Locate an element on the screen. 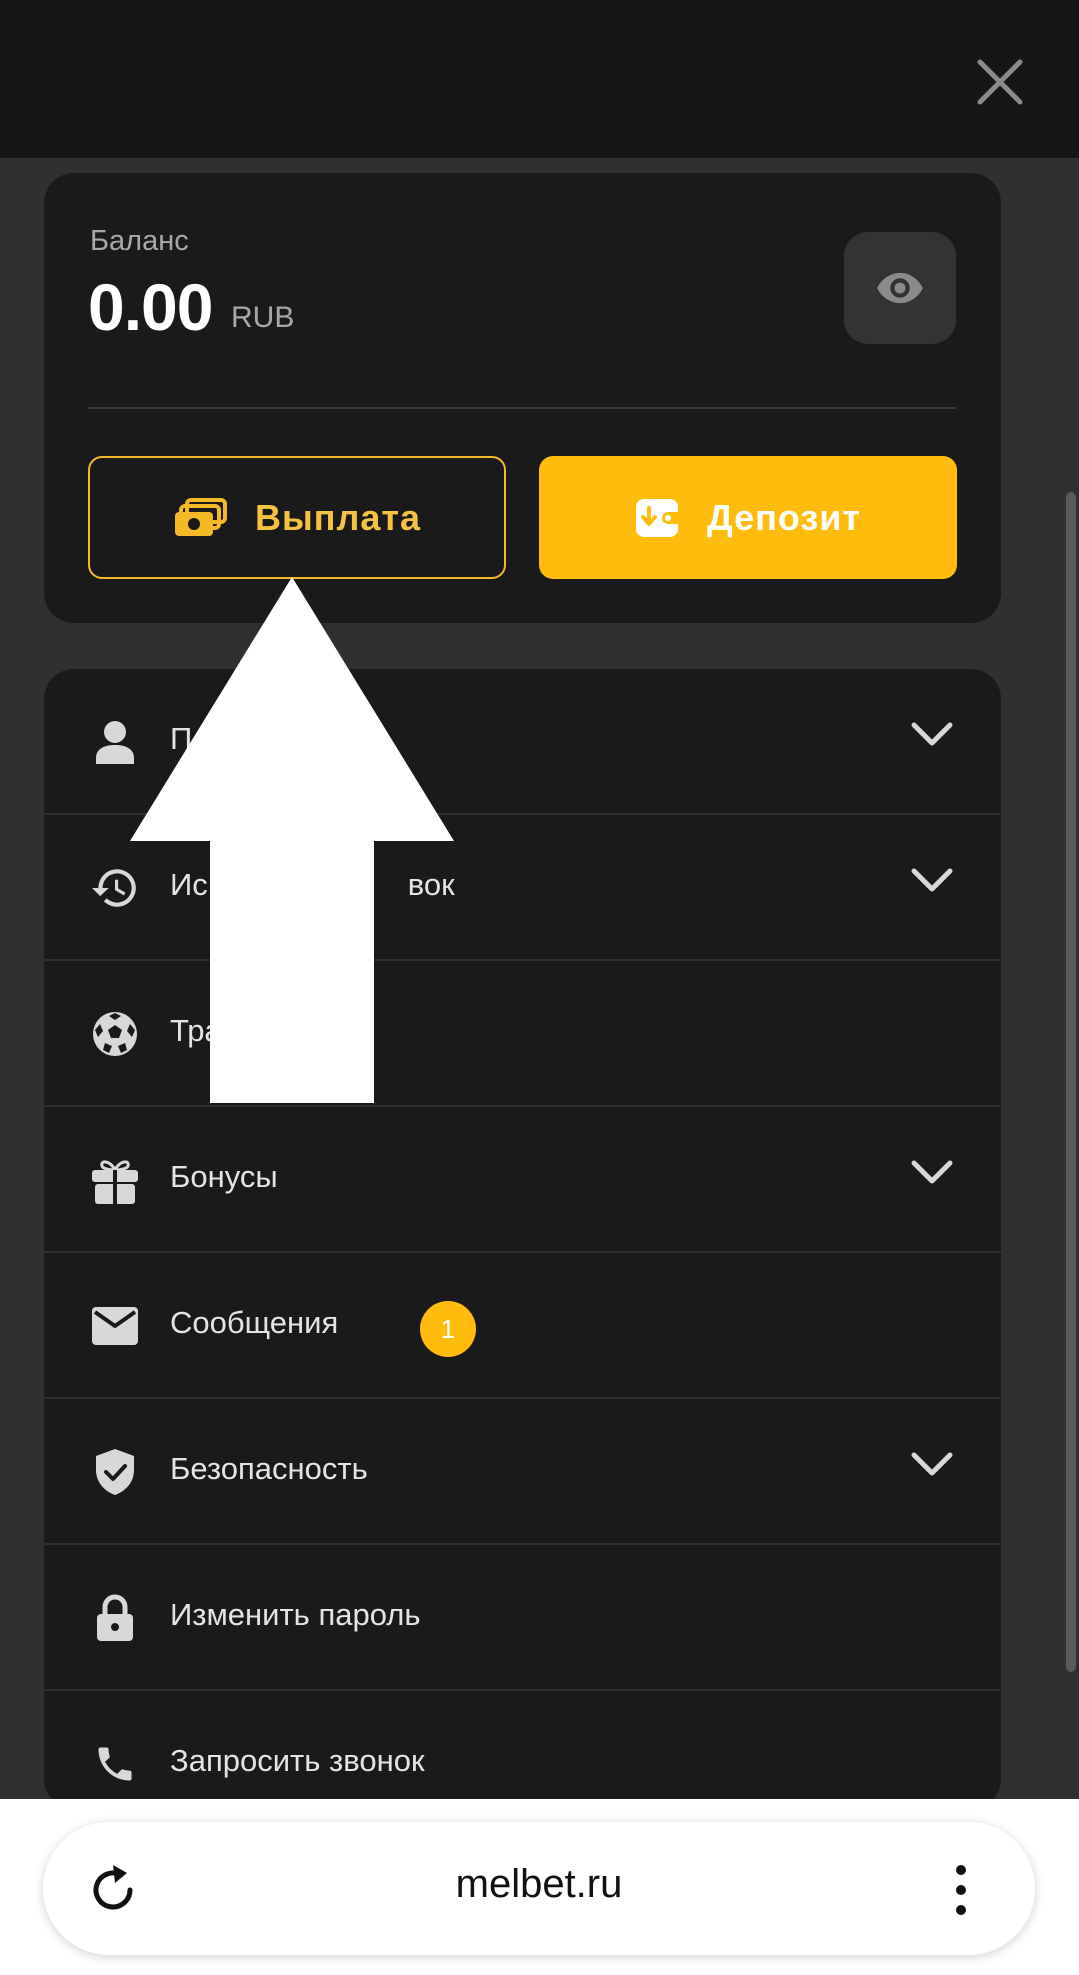 The height and width of the screenshot is (1975, 1079). address-bar: melbet.ru is located at coordinates (539, 1888).